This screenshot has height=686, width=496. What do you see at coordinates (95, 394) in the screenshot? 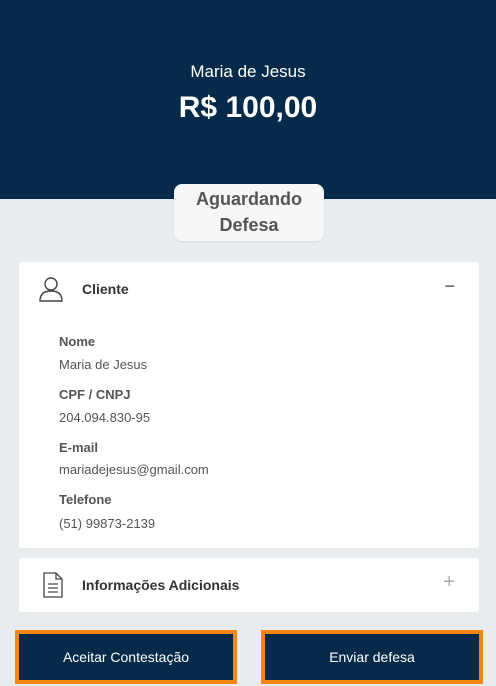
I see `document-label: CPF / CNPJ` at bounding box center [95, 394].